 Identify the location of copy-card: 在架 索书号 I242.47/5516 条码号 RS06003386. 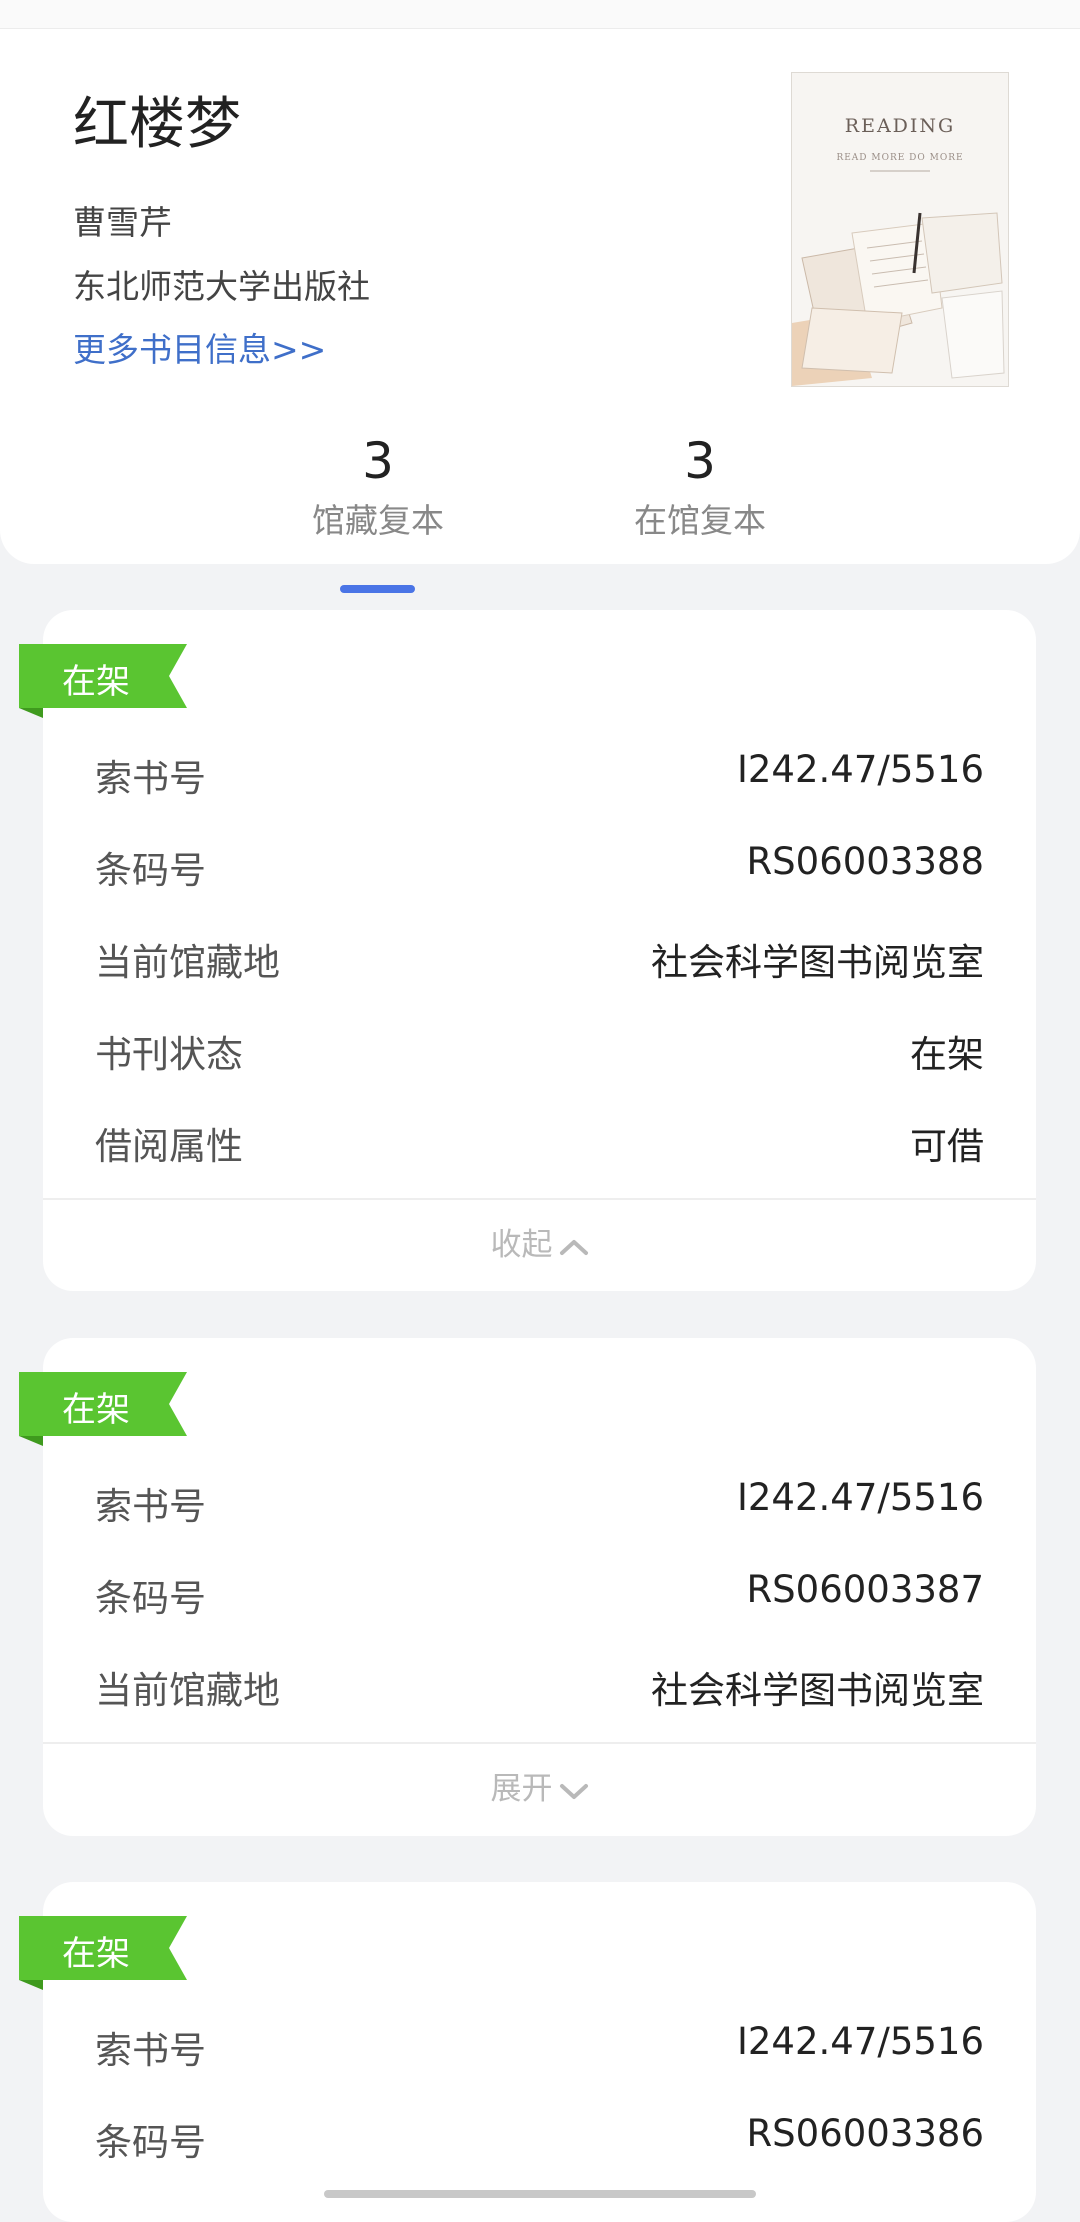
(527, 2052).